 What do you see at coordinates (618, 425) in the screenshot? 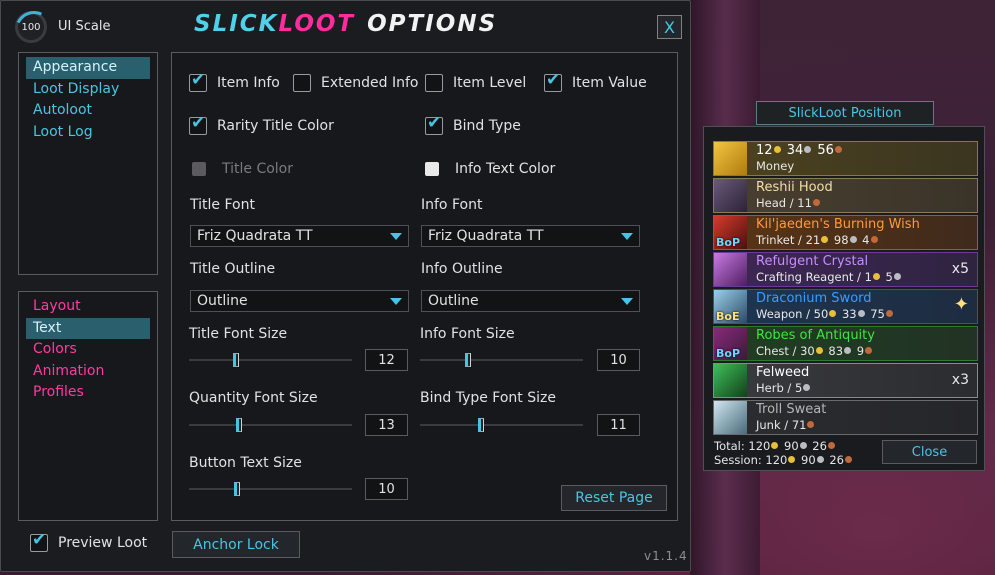
I see `bind-type-font-size-input: 11` at bounding box center [618, 425].